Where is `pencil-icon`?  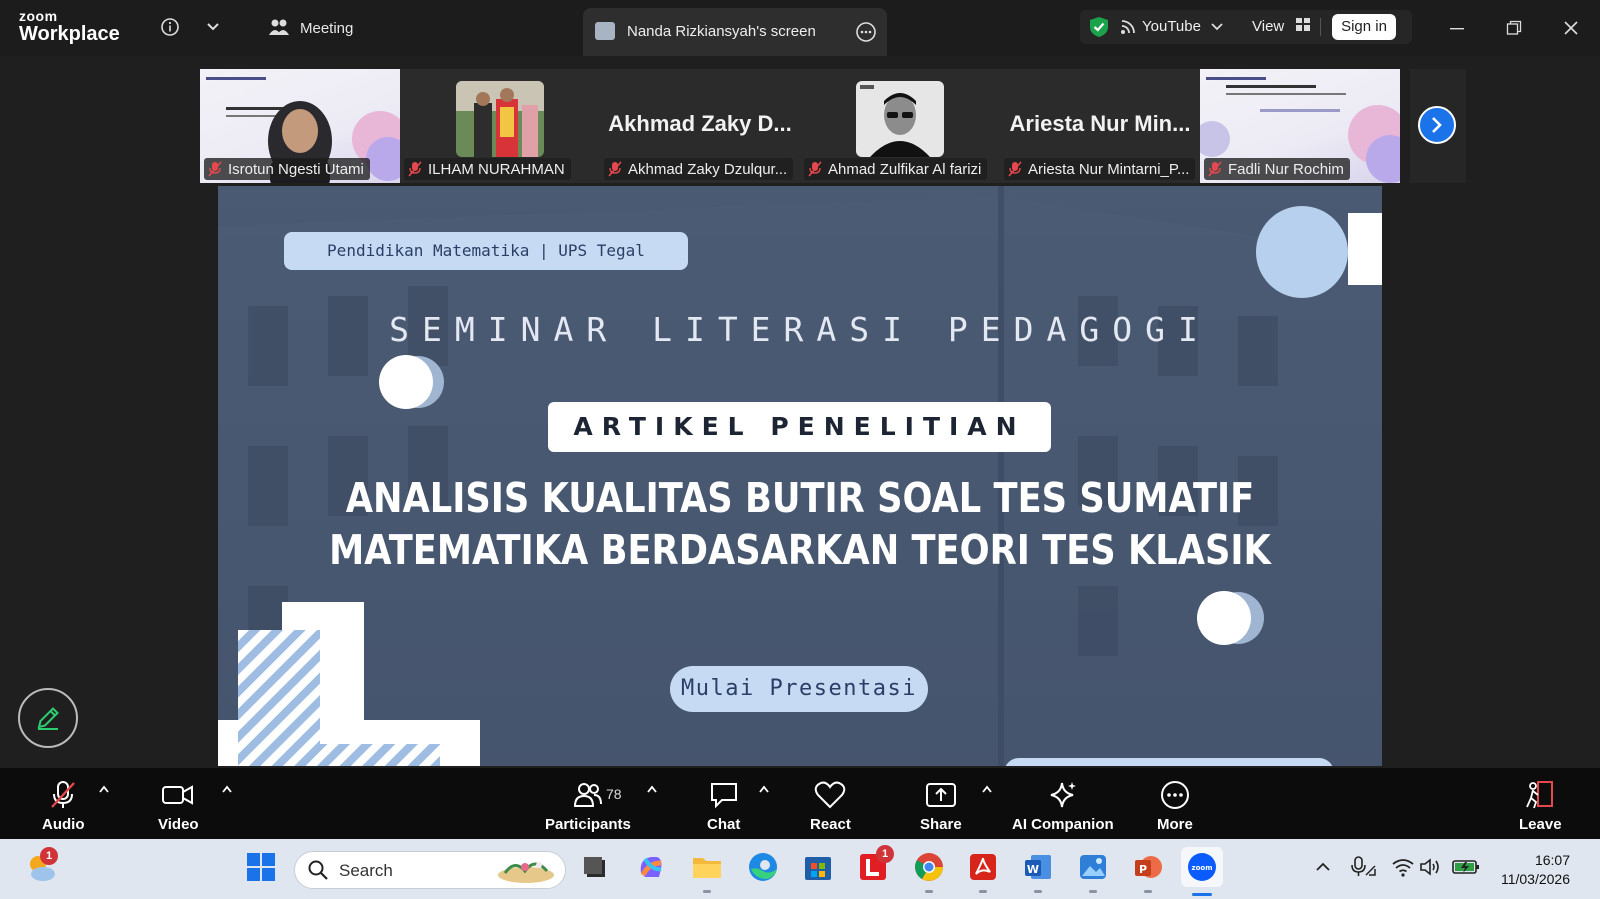 pencil-icon is located at coordinates (48, 718).